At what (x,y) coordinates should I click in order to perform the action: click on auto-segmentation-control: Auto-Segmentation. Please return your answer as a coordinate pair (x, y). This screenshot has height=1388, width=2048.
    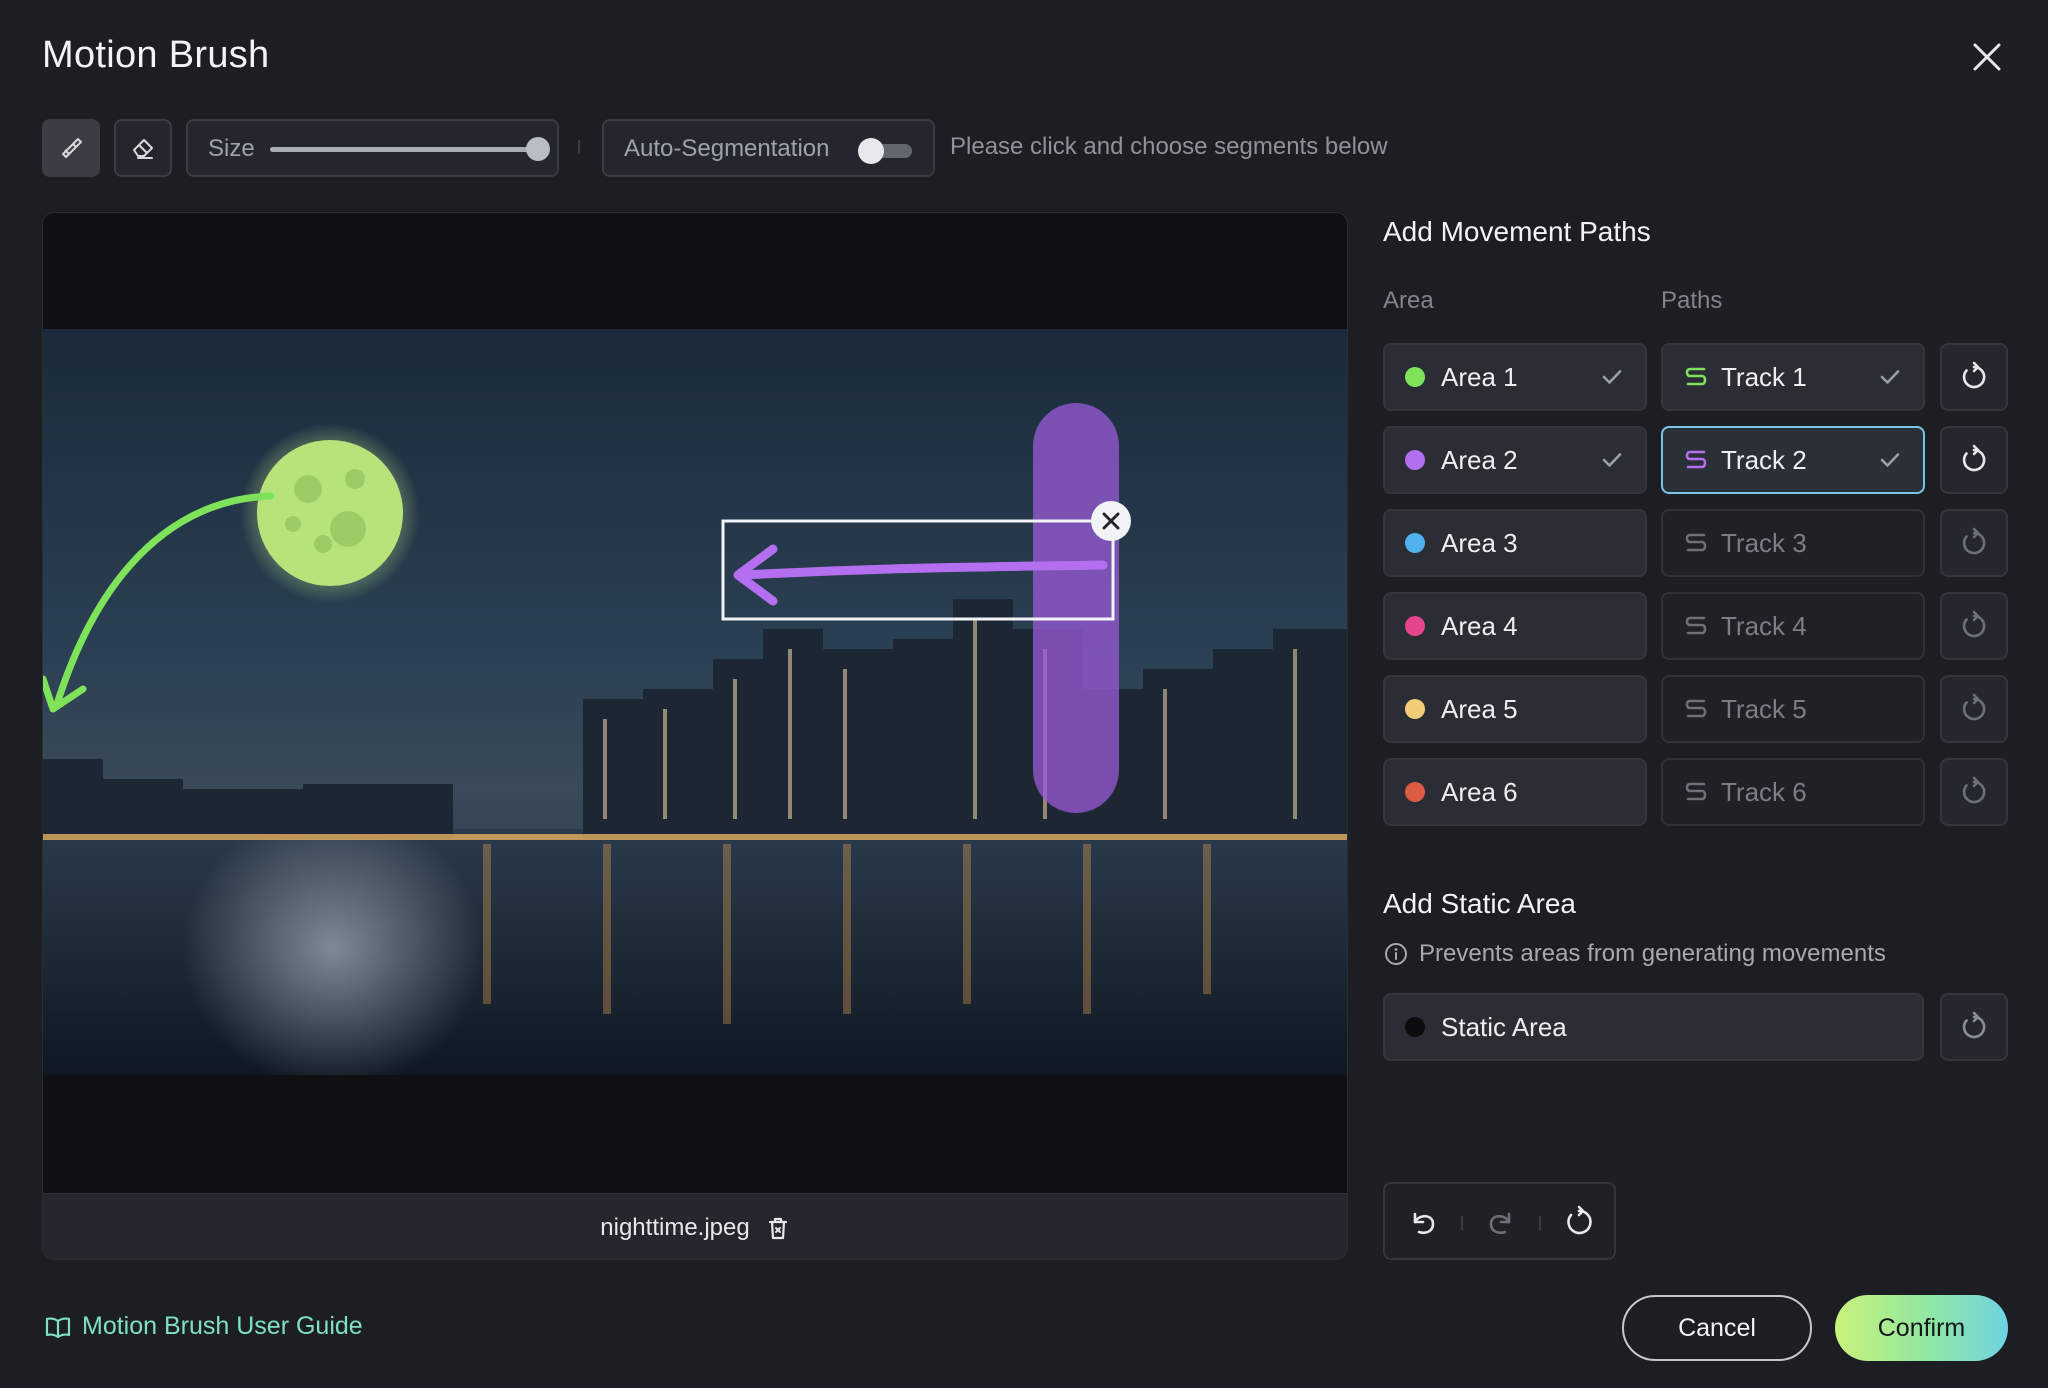
    Looking at the image, I should click on (768, 148).